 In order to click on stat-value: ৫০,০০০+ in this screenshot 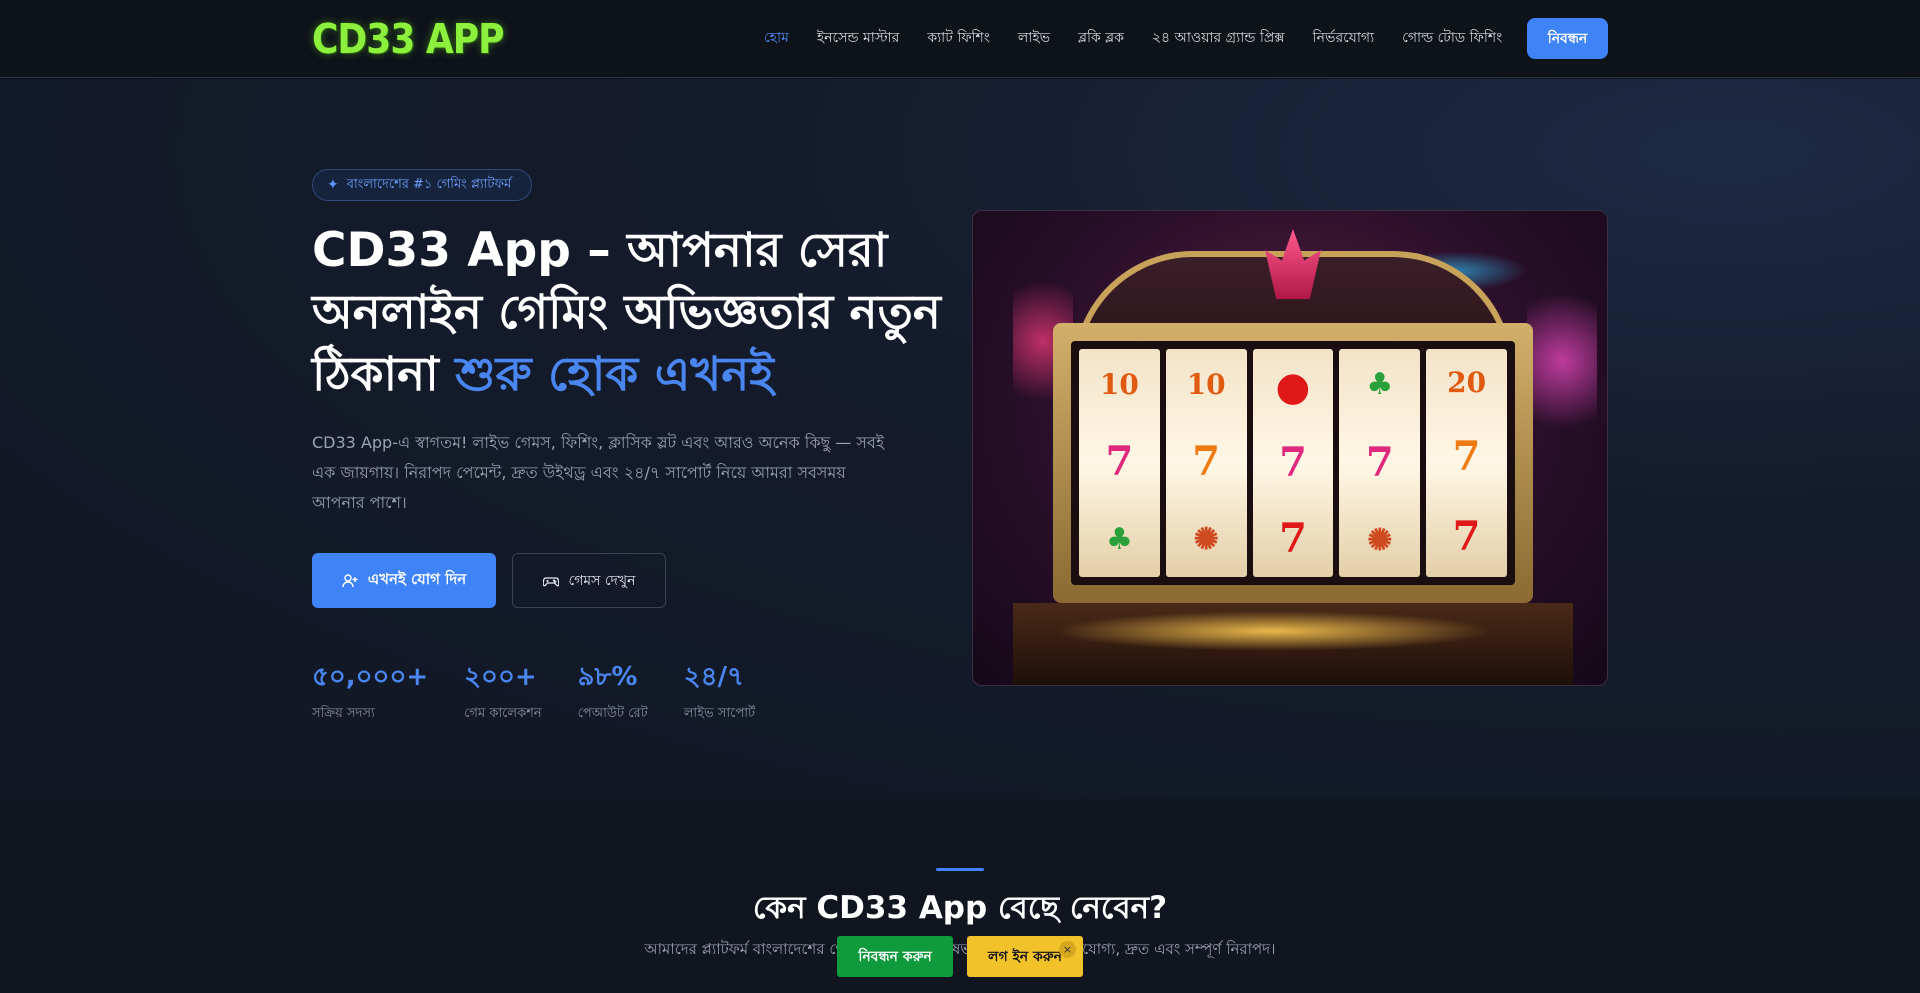, I will do `click(370, 677)`.